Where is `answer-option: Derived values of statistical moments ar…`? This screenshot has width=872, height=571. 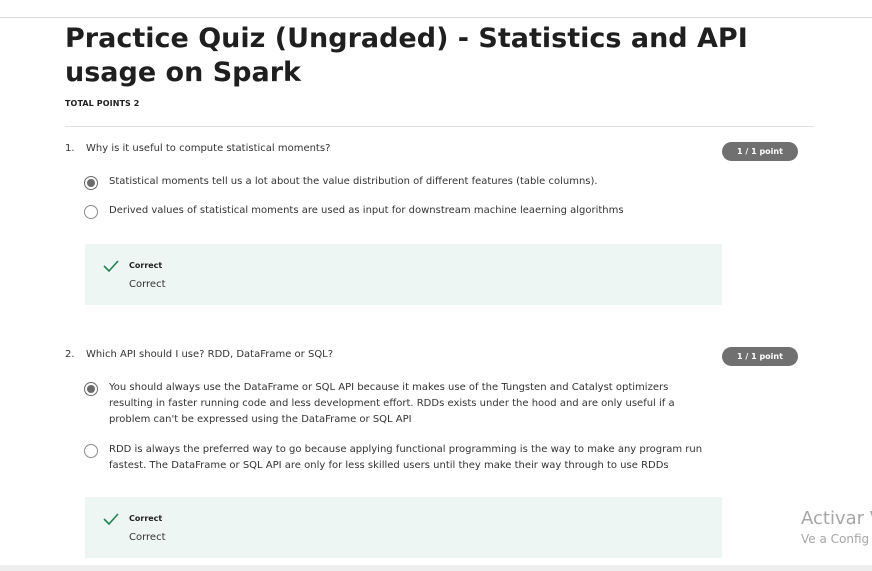
answer-option: Derived values of statistical moments ar… is located at coordinates (396, 212).